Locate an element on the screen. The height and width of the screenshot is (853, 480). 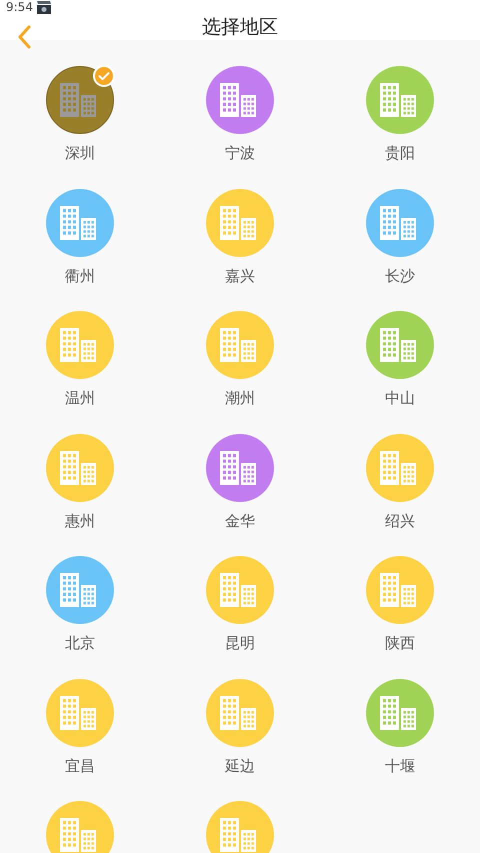
region-name: 陕西 is located at coordinates (400, 643).